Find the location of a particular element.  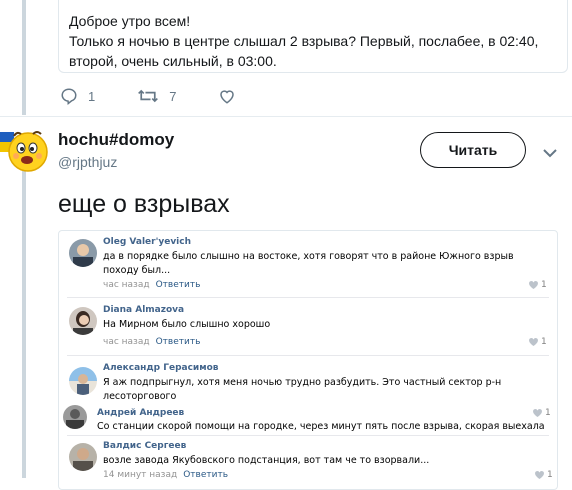

comment-meta: 14 минут назад Ответить is located at coordinates (165, 475).